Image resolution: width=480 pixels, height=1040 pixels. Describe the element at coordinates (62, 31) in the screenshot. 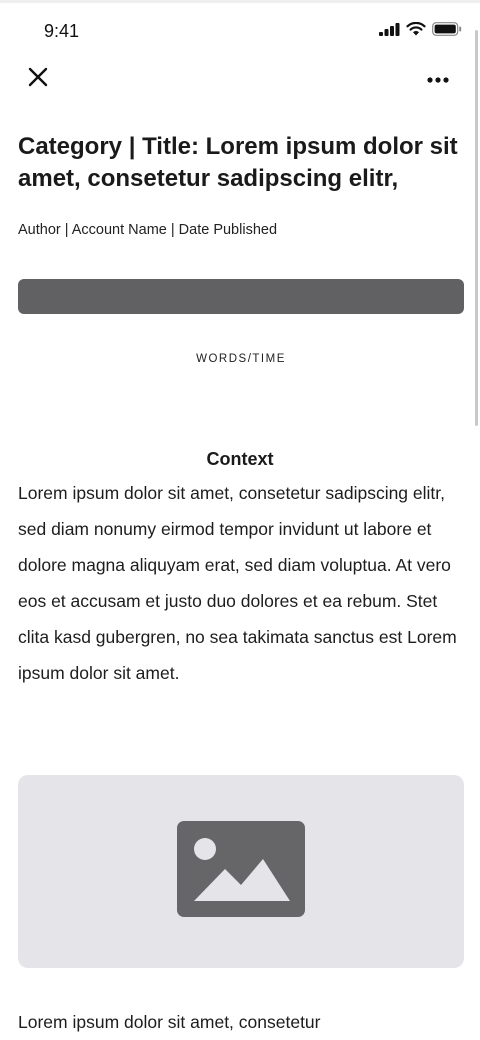

I see `status-time: 9:41` at that location.